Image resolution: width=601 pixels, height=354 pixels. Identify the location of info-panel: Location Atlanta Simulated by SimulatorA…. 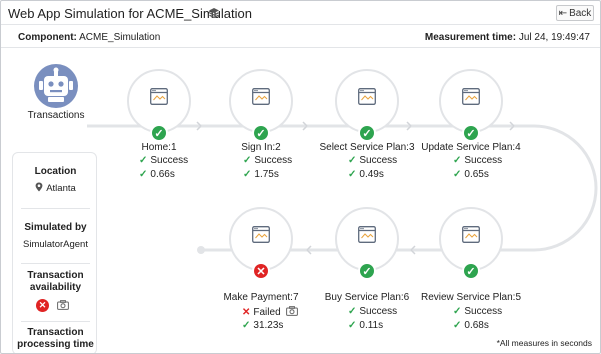
(55, 252).